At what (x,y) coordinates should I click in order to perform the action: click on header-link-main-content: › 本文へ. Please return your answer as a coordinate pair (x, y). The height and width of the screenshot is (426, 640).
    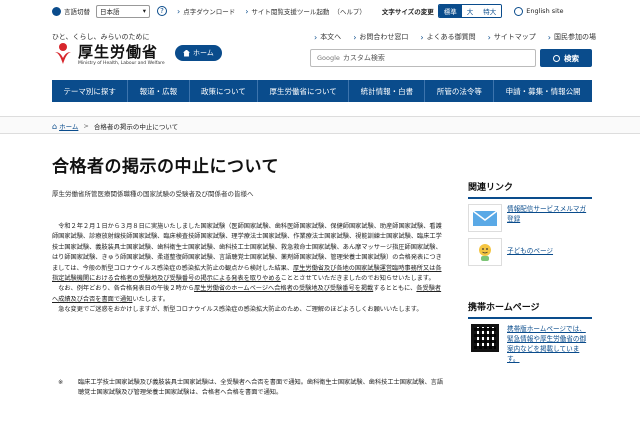
    Looking at the image, I should click on (327, 37).